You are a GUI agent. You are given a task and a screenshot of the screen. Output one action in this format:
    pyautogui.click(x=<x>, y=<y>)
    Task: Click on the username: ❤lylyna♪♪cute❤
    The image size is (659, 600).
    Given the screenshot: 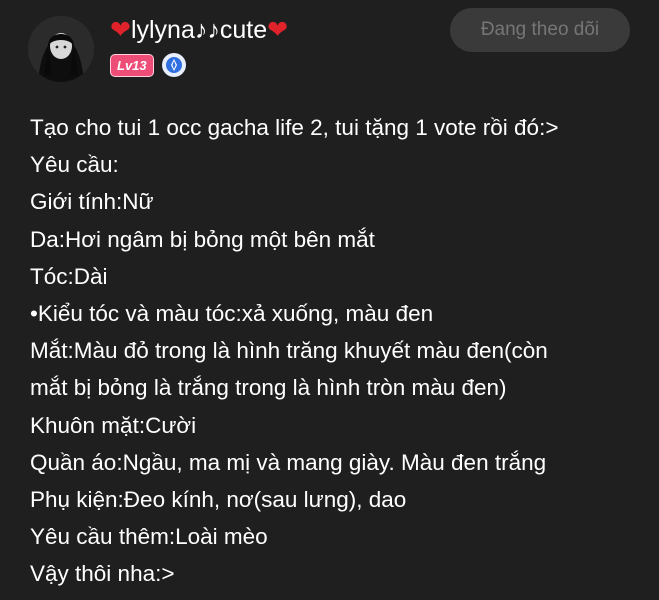 What is the action you would take?
    pyautogui.click(x=199, y=30)
    